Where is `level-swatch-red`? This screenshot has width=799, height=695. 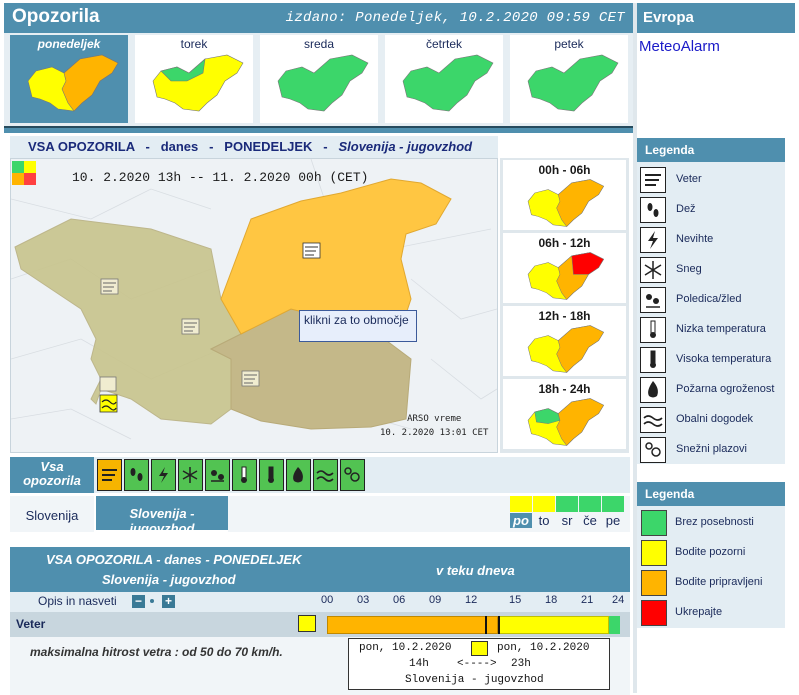
level-swatch-red is located at coordinates (30, 179).